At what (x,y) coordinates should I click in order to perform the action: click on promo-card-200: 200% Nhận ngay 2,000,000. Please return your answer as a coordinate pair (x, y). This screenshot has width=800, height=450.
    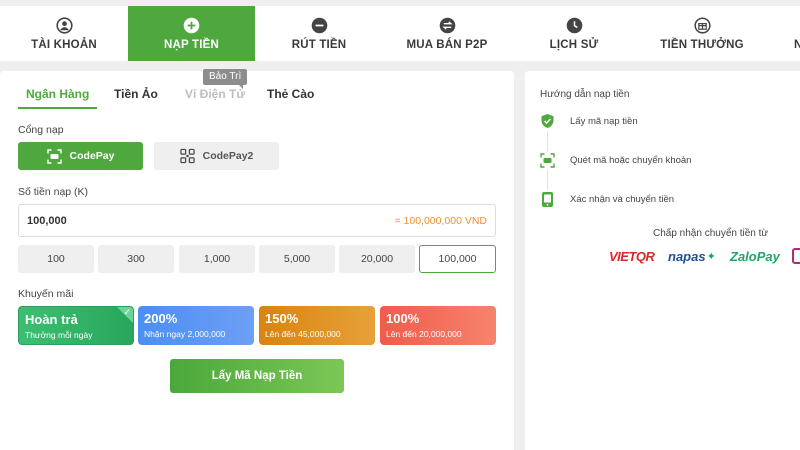
    Looking at the image, I should click on (196, 325).